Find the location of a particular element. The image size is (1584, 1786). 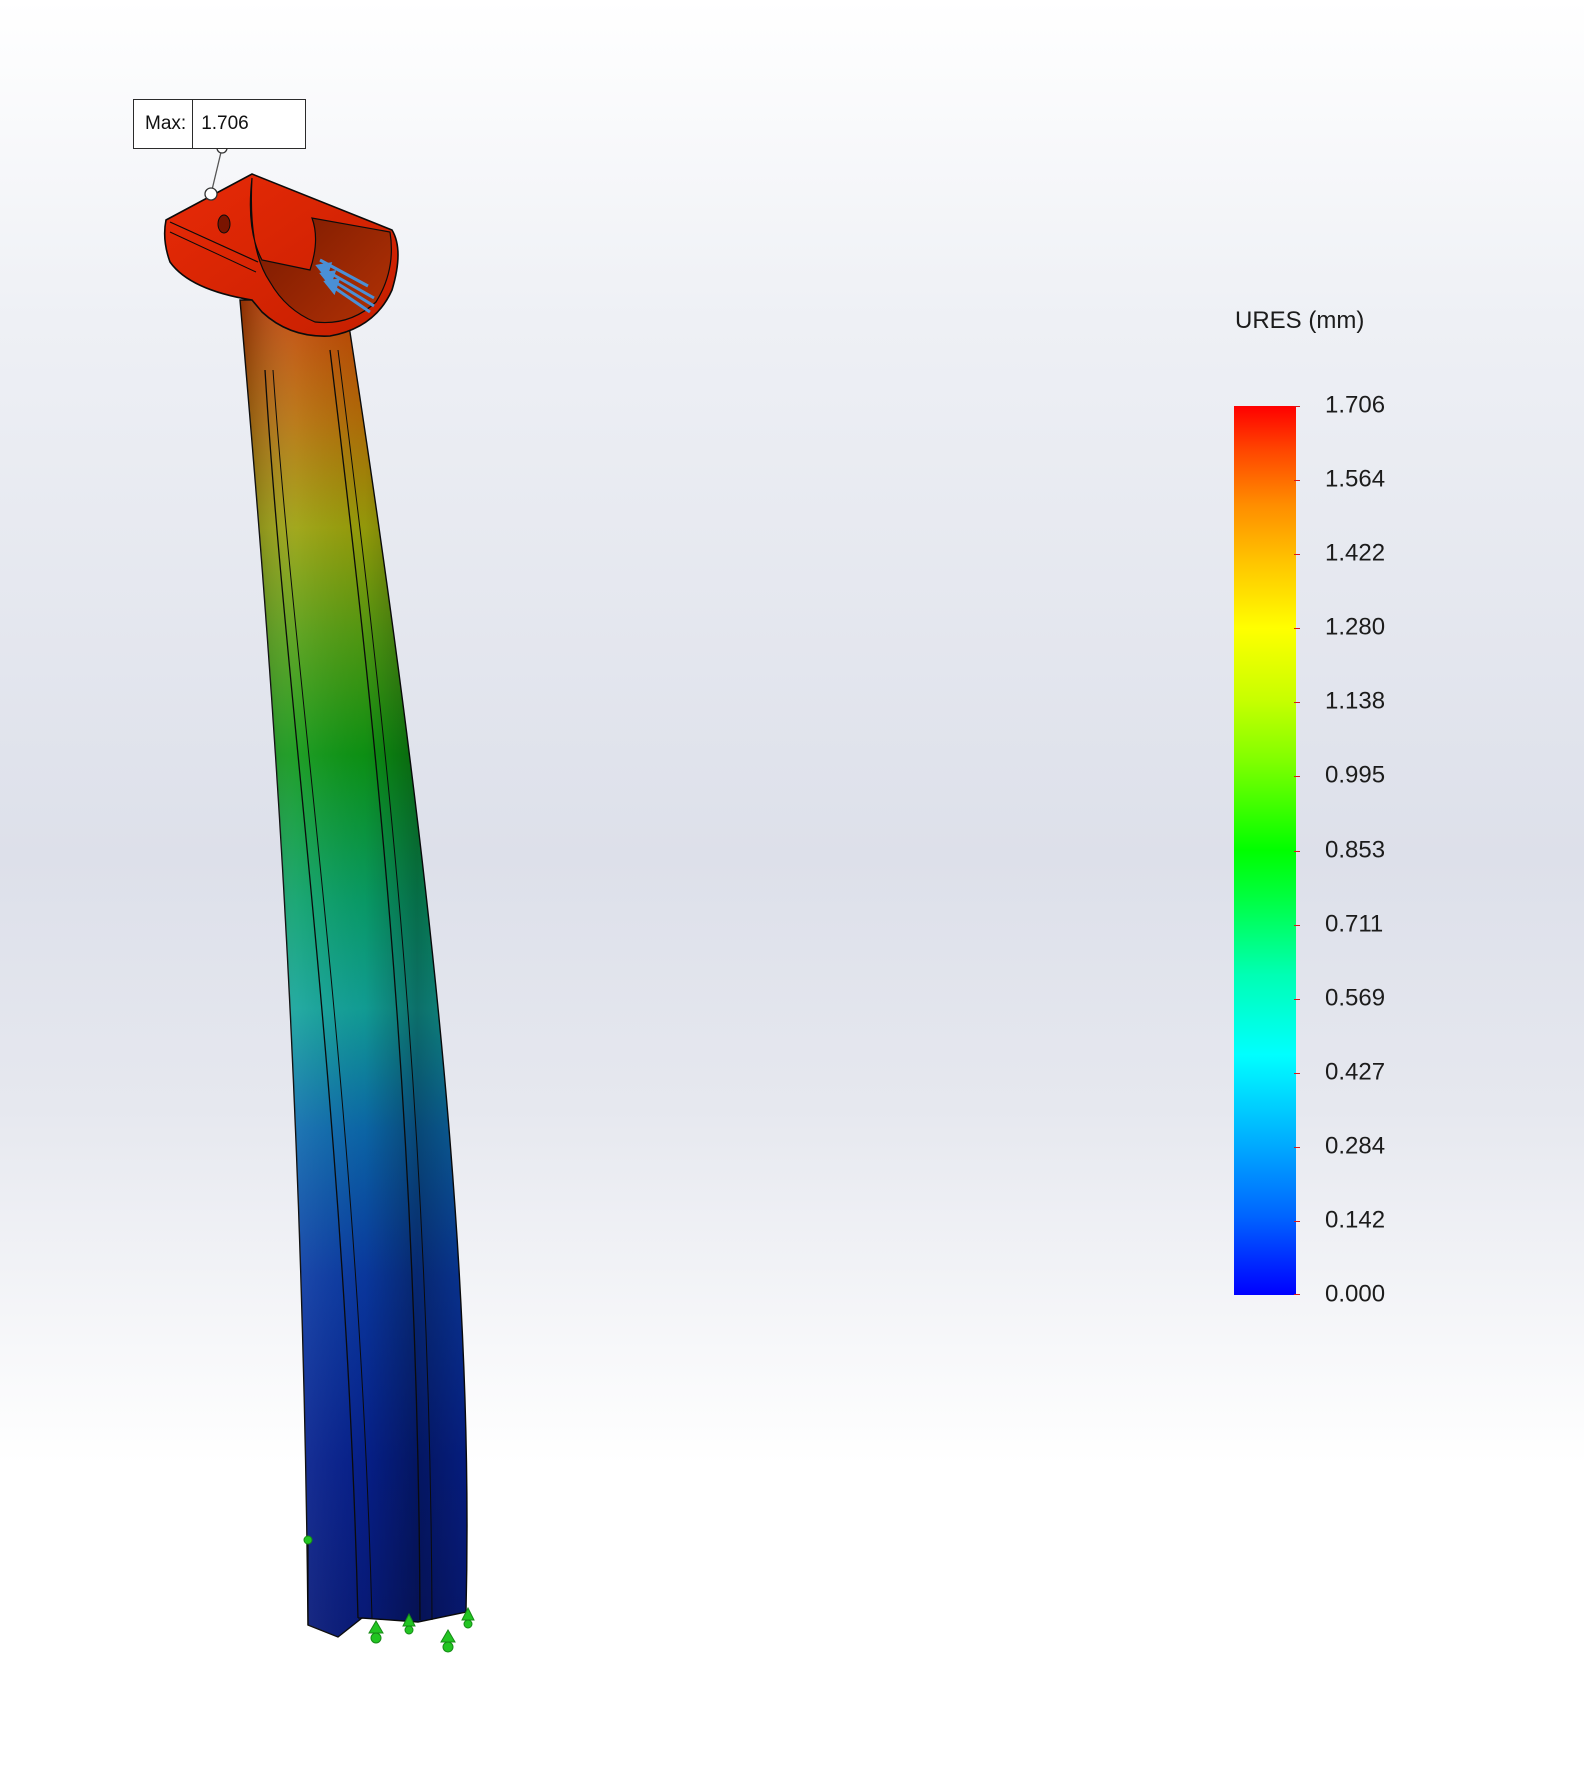

legend-label: 1.138 is located at coordinates (1355, 701).